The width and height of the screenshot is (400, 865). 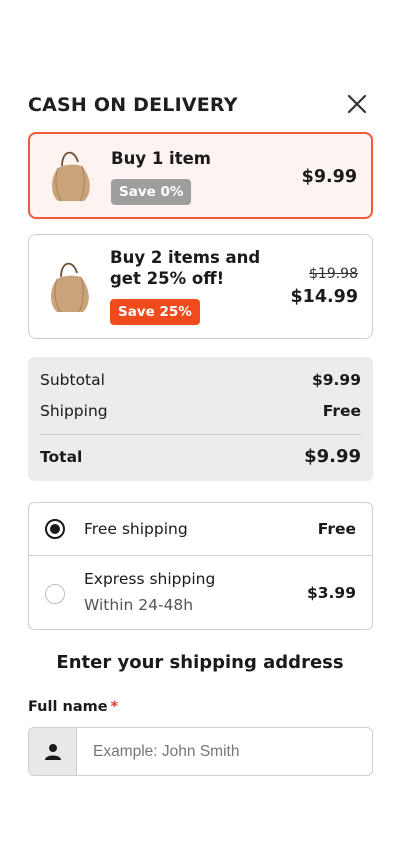 What do you see at coordinates (150, 579) in the screenshot?
I see `shipping-option-label: Express shipping` at bounding box center [150, 579].